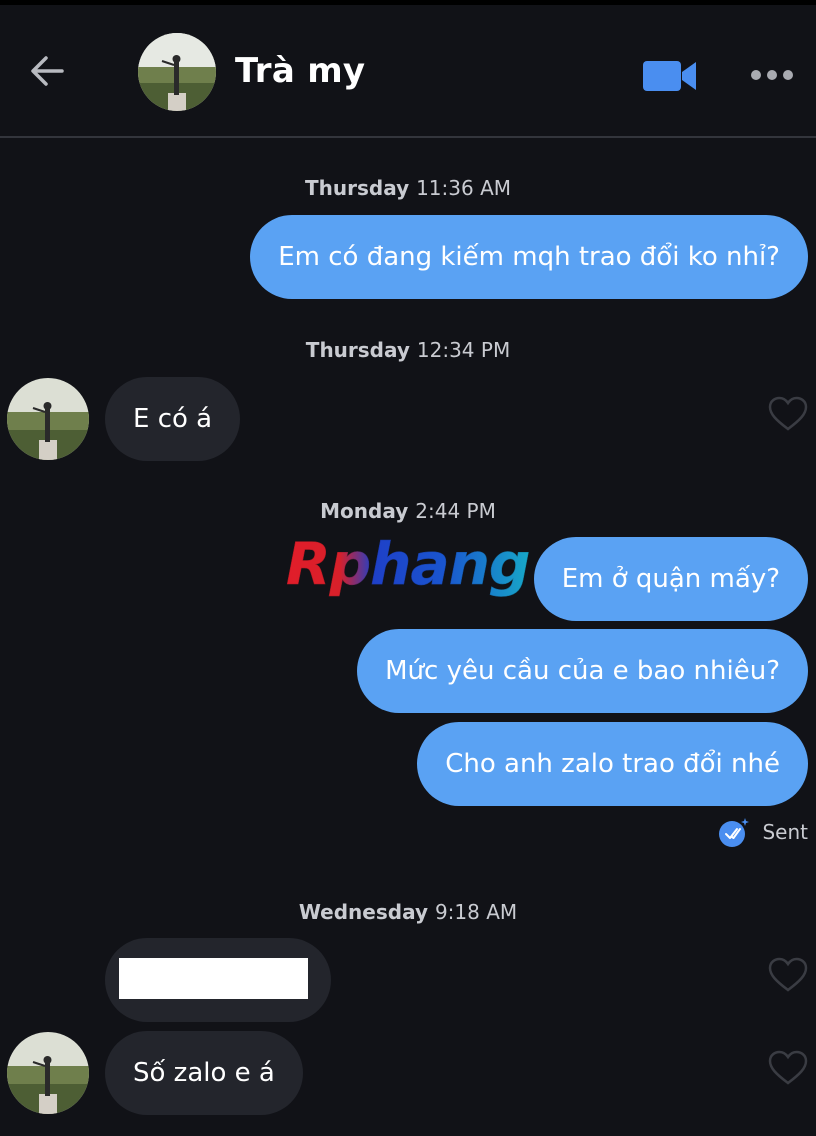 This screenshot has height=1136, width=816. I want to click on incoming-message: Số zalo e á, so click(204, 1073).